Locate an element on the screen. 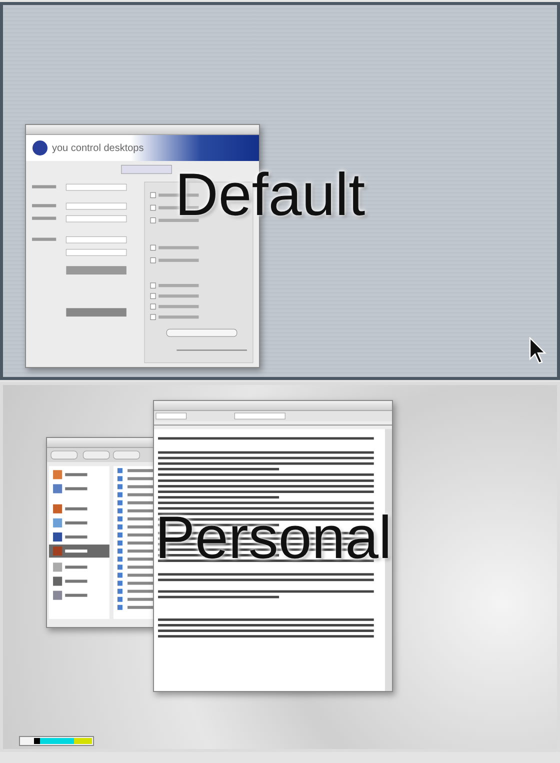 The width and height of the screenshot is (560, 763). desktop-name: Default is located at coordinates (270, 194).